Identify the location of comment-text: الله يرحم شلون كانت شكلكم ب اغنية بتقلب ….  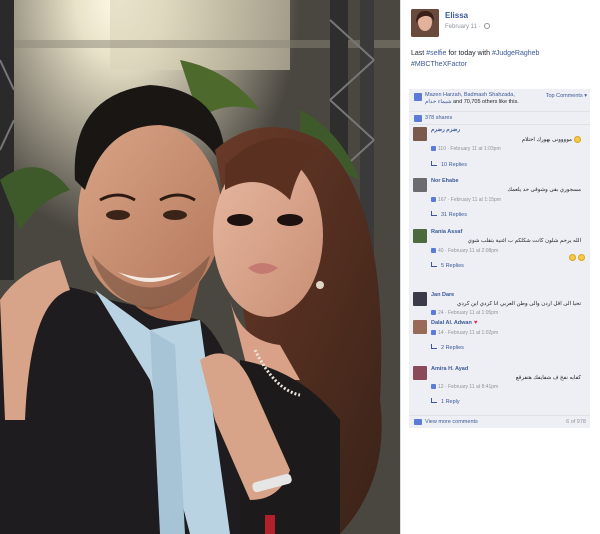
(524, 241).